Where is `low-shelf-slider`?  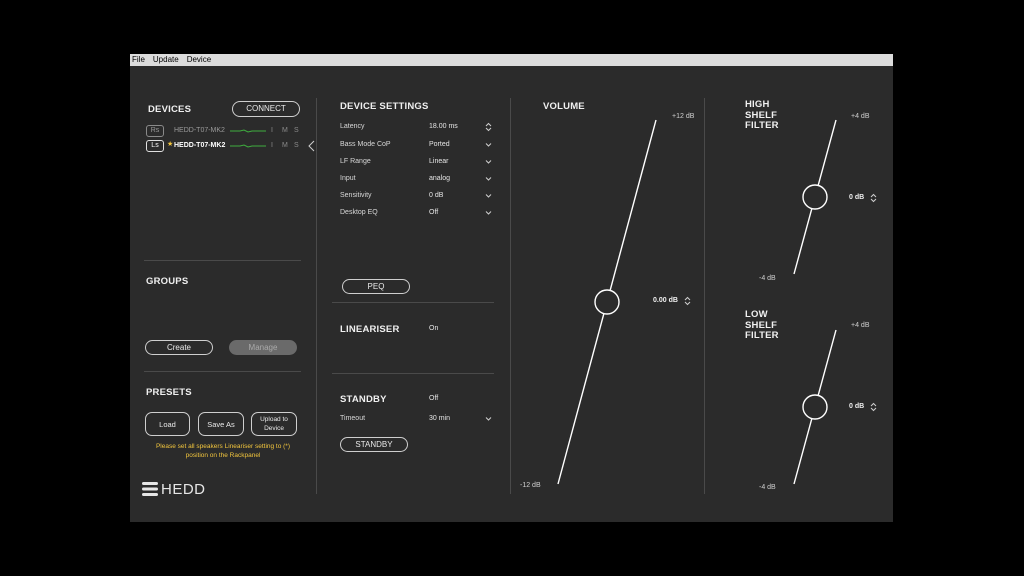 low-shelf-slider is located at coordinates (815, 407).